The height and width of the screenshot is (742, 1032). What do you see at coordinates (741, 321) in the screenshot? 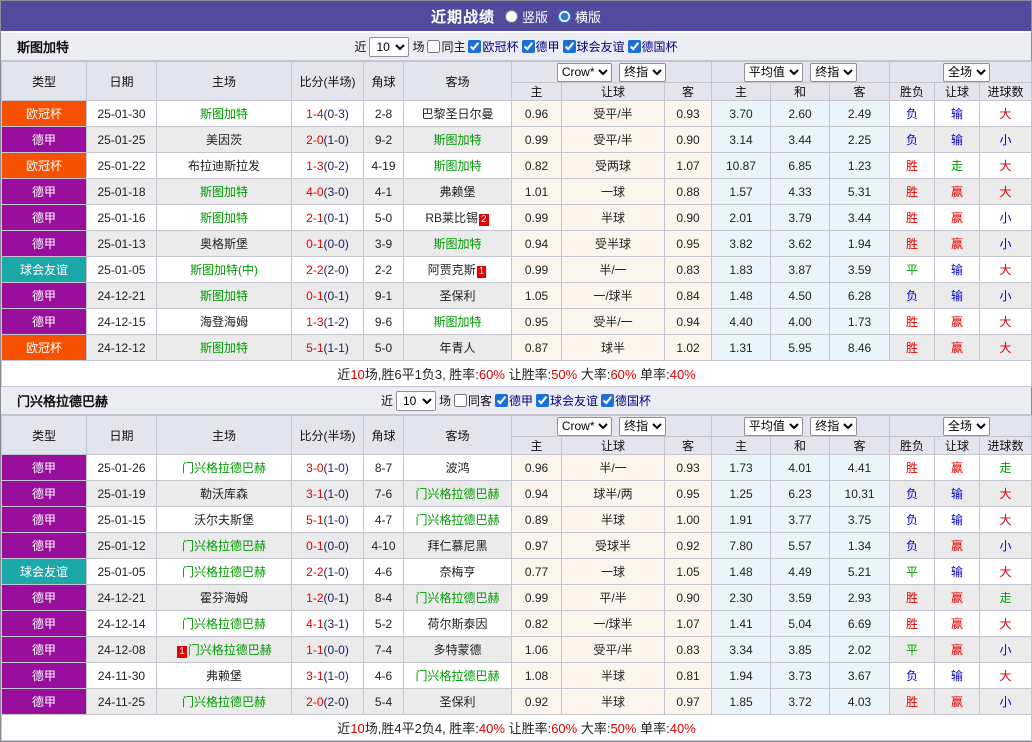
I see `avg-home-odds: 4.40` at bounding box center [741, 321].